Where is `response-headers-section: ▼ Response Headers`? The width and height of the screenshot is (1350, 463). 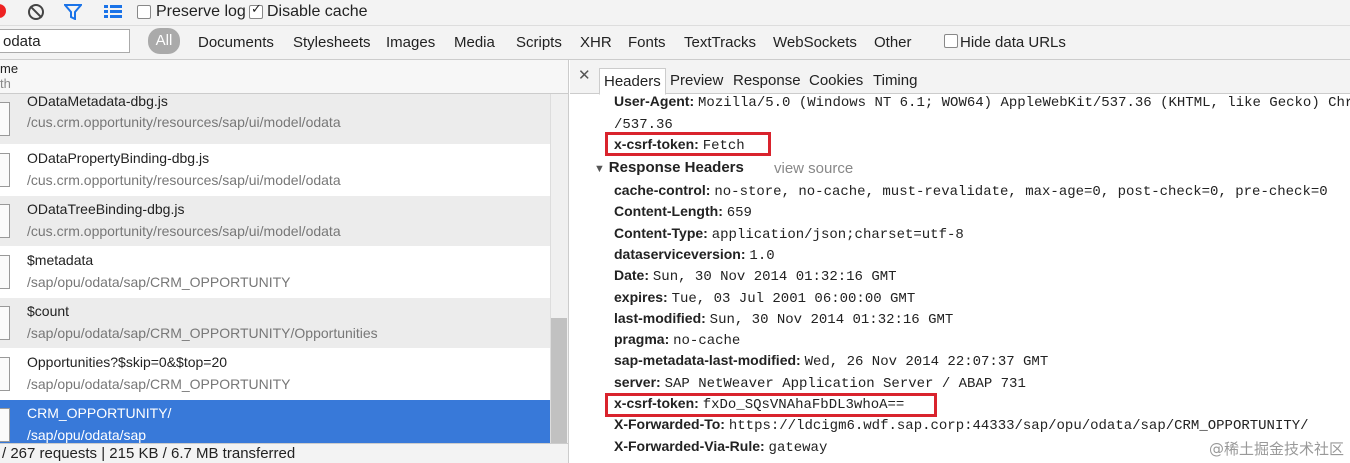
response-headers-section: ▼ Response Headers is located at coordinates (669, 167).